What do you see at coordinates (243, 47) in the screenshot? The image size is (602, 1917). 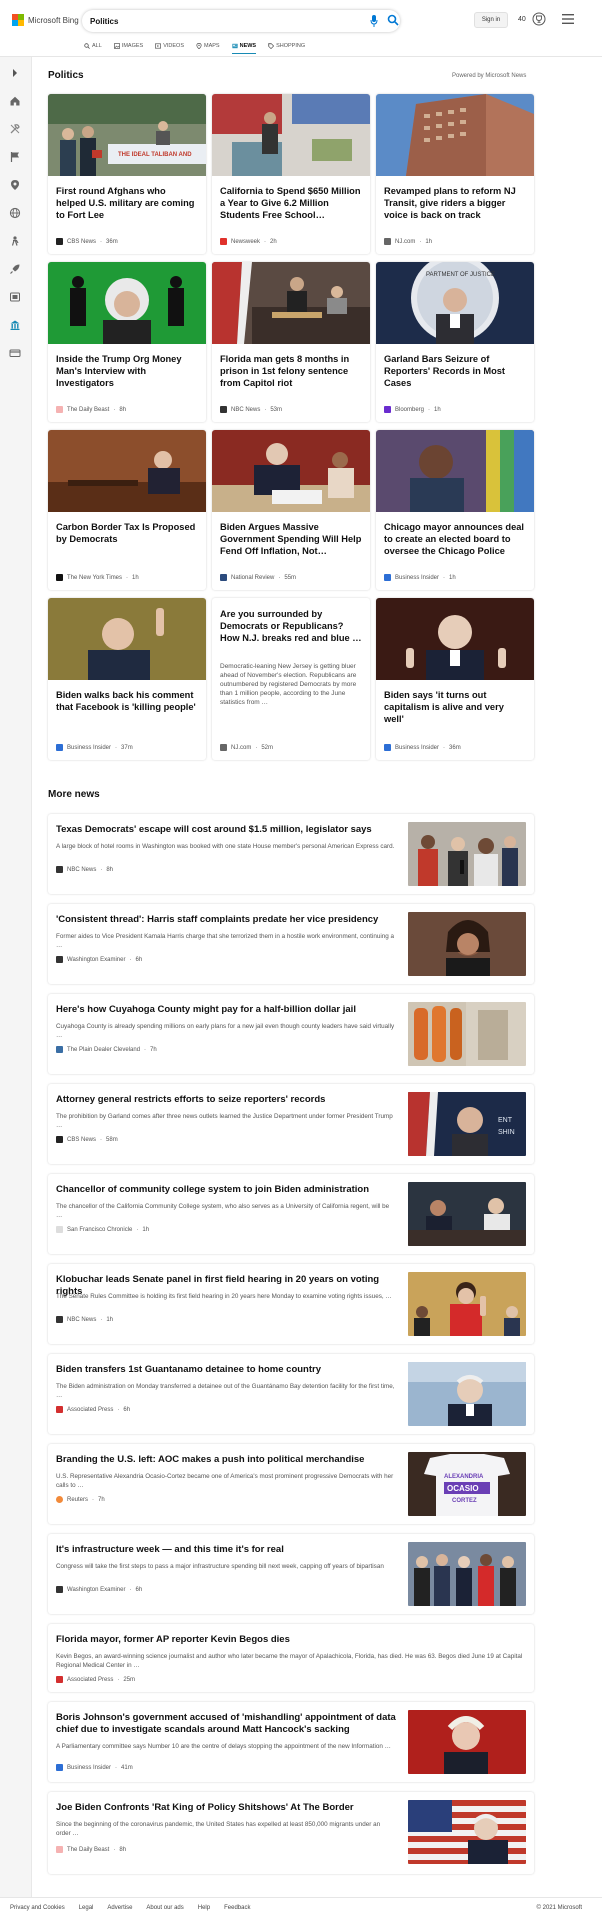 I see `tab-news: NEWS` at bounding box center [243, 47].